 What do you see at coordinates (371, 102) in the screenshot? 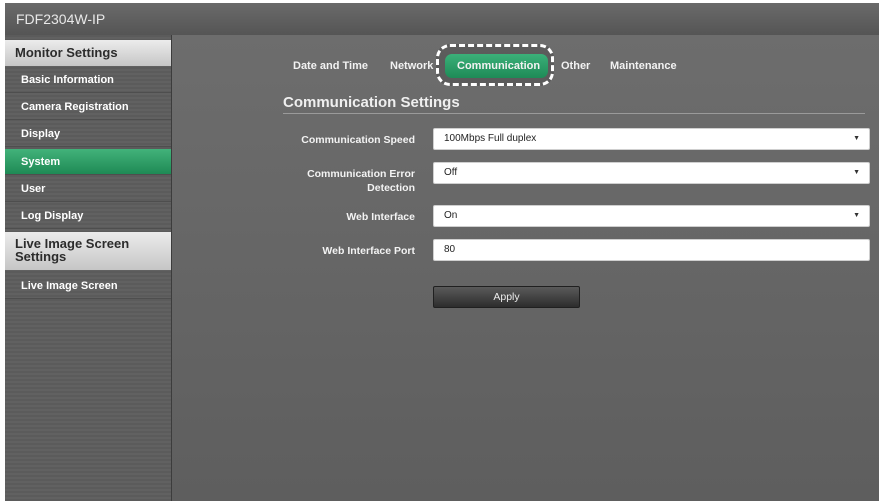
I see `section-title: Communication Settings` at bounding box center [371, 102].